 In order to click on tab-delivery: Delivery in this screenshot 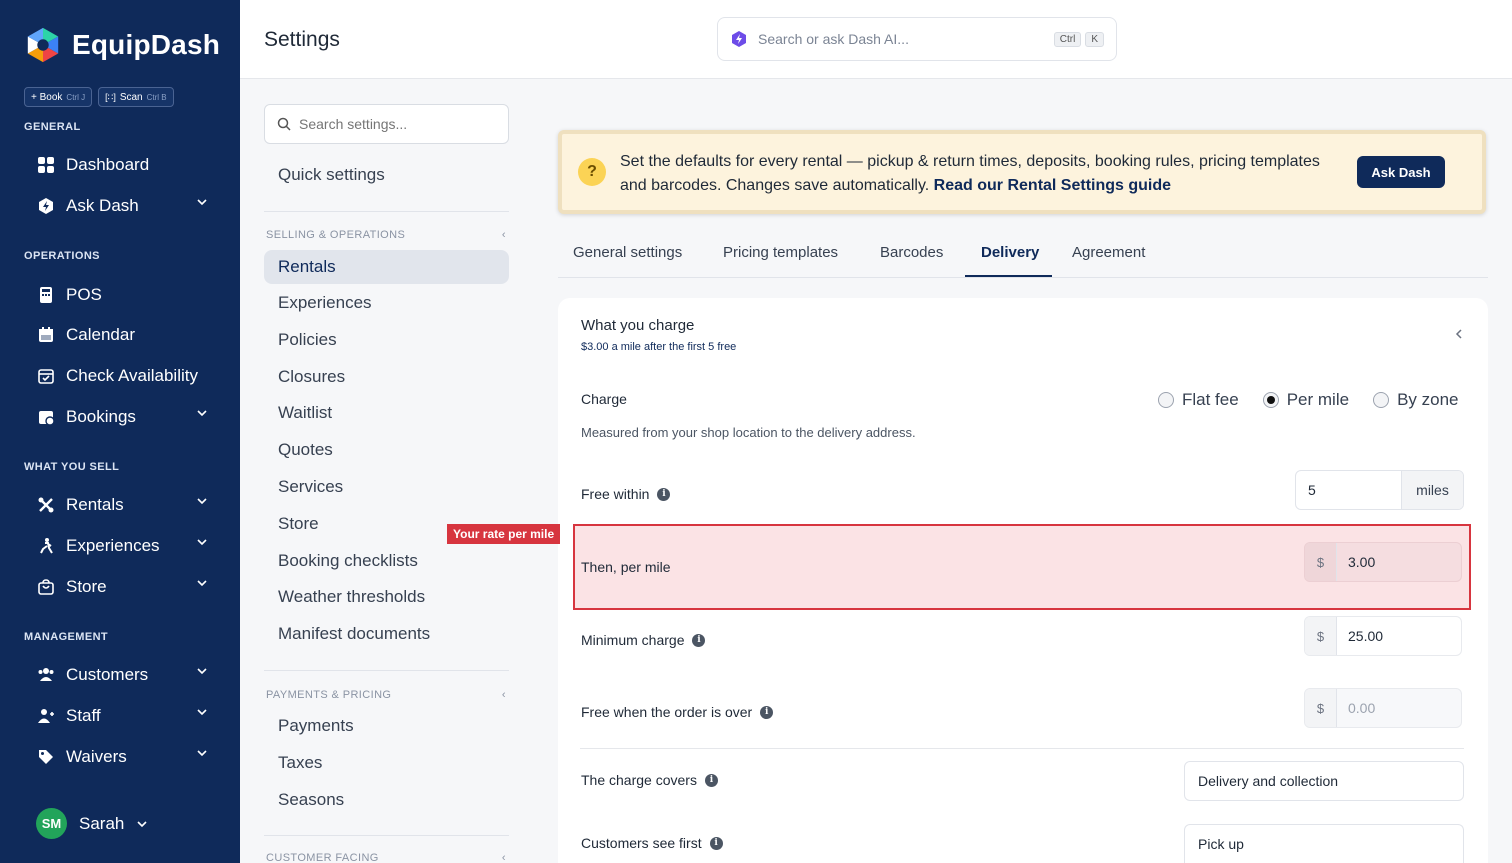, I will do `click(1010, 252)`.